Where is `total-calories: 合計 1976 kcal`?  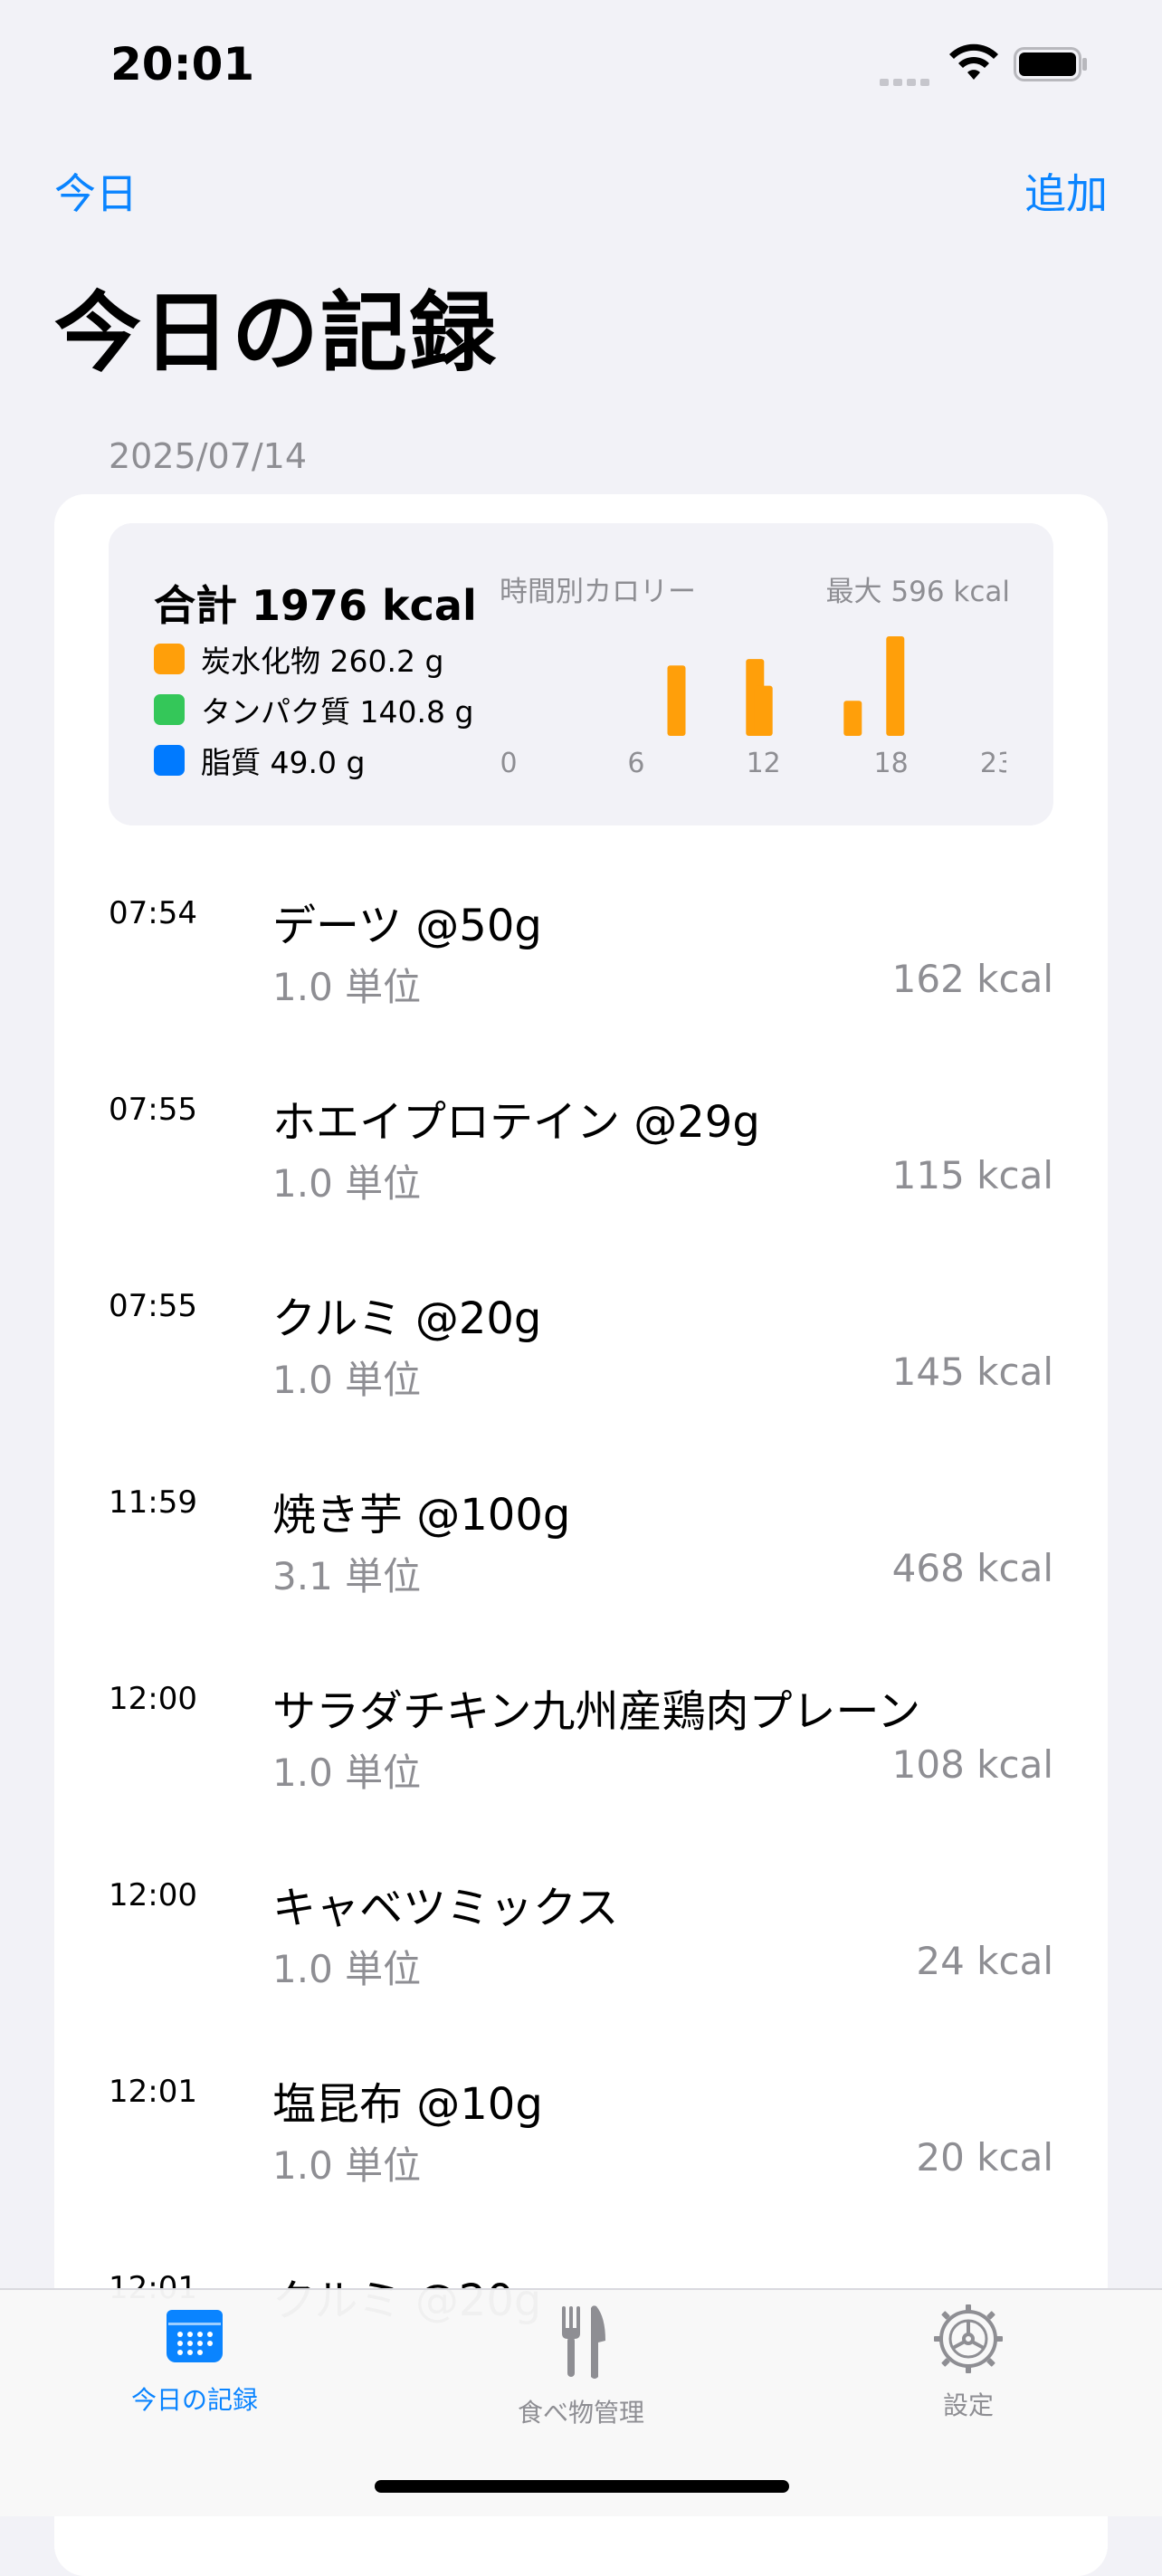 total-calories: 合計 1976 kcal is located at coordinates (316, 605).